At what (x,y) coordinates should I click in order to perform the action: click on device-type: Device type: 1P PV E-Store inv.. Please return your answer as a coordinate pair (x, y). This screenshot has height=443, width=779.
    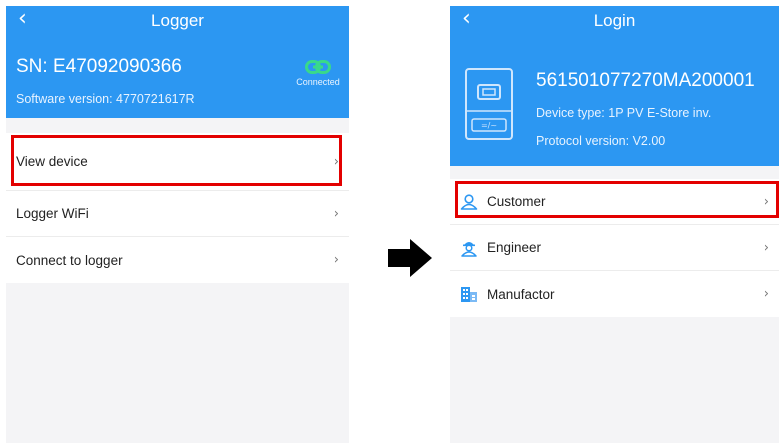
    Looking at the image, I should click on (624, 113).